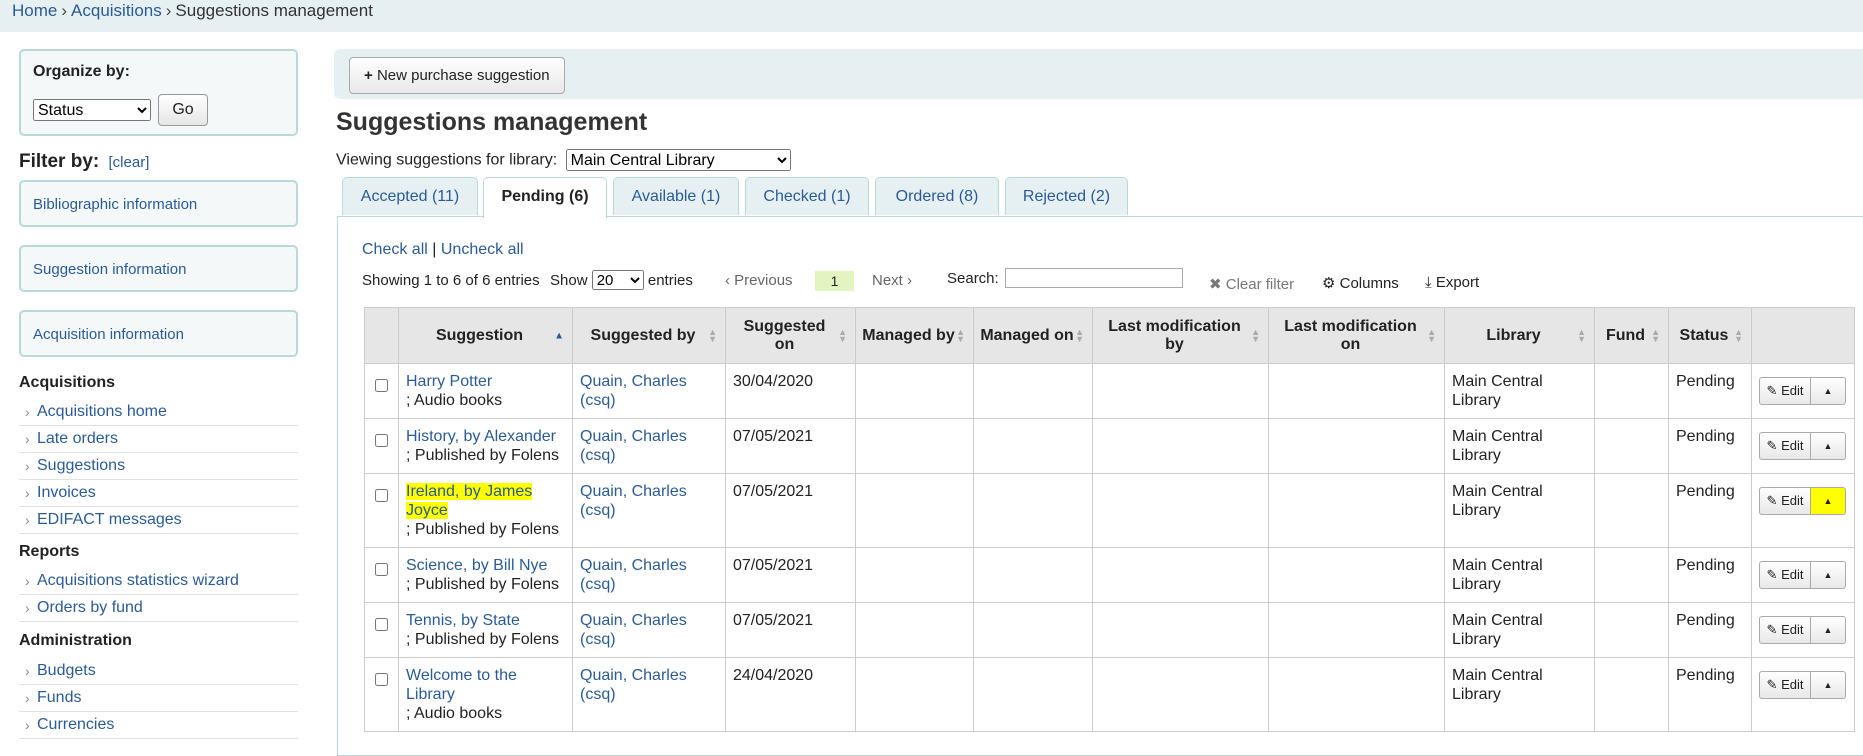 The width and height of the screenshot is (1863, 756). Describe the element at coordinates (410, 196) in the screenshot. I see `tab-accepted: Accepted (11)` at that location.